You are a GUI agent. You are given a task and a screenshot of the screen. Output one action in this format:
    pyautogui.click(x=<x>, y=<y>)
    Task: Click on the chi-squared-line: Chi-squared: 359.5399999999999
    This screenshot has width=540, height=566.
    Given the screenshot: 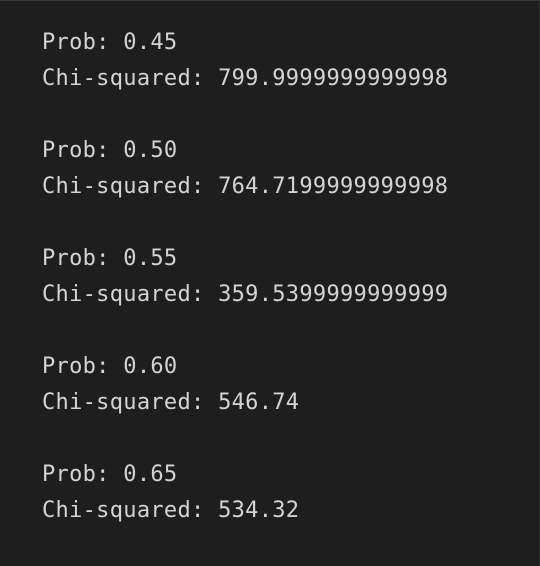 What is the action you would take?
    pyautogui.click(x=245, y=294)
    